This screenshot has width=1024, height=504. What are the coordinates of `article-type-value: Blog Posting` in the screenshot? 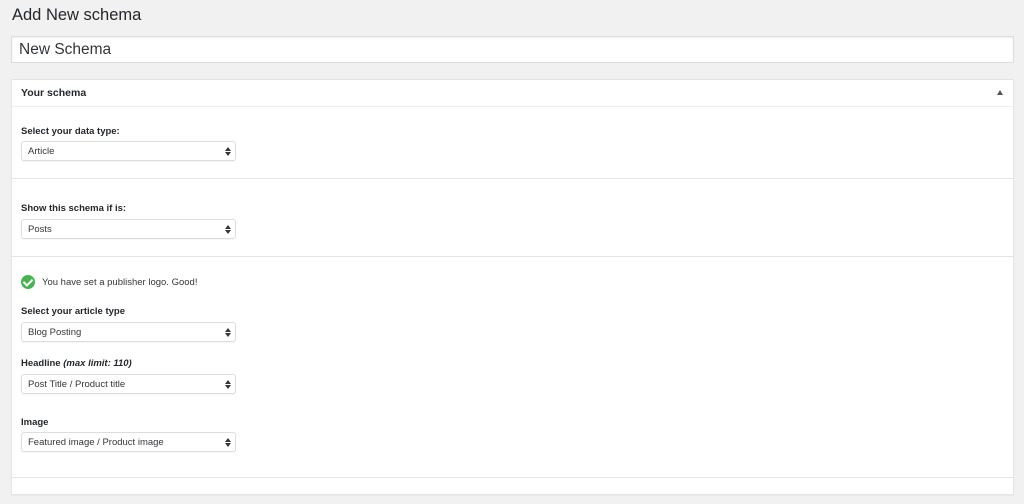 It's located at (55, 332).